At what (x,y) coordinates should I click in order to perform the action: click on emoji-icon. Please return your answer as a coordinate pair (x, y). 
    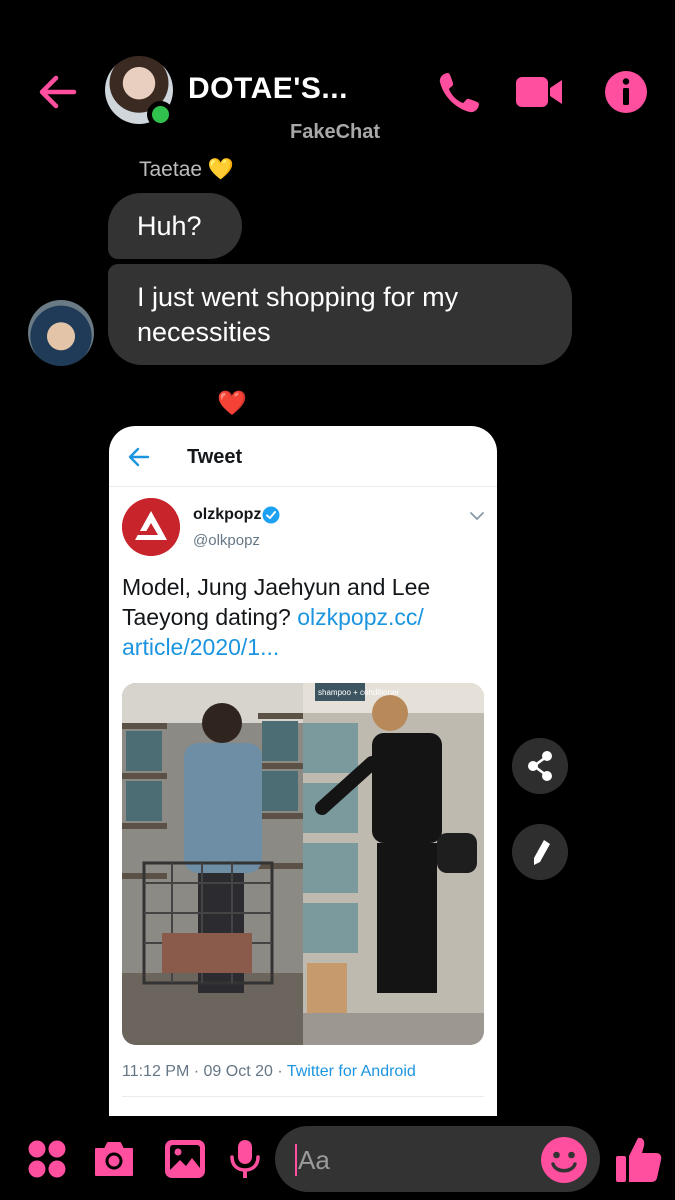
    Looking at the image, I should click on (564, 1160).